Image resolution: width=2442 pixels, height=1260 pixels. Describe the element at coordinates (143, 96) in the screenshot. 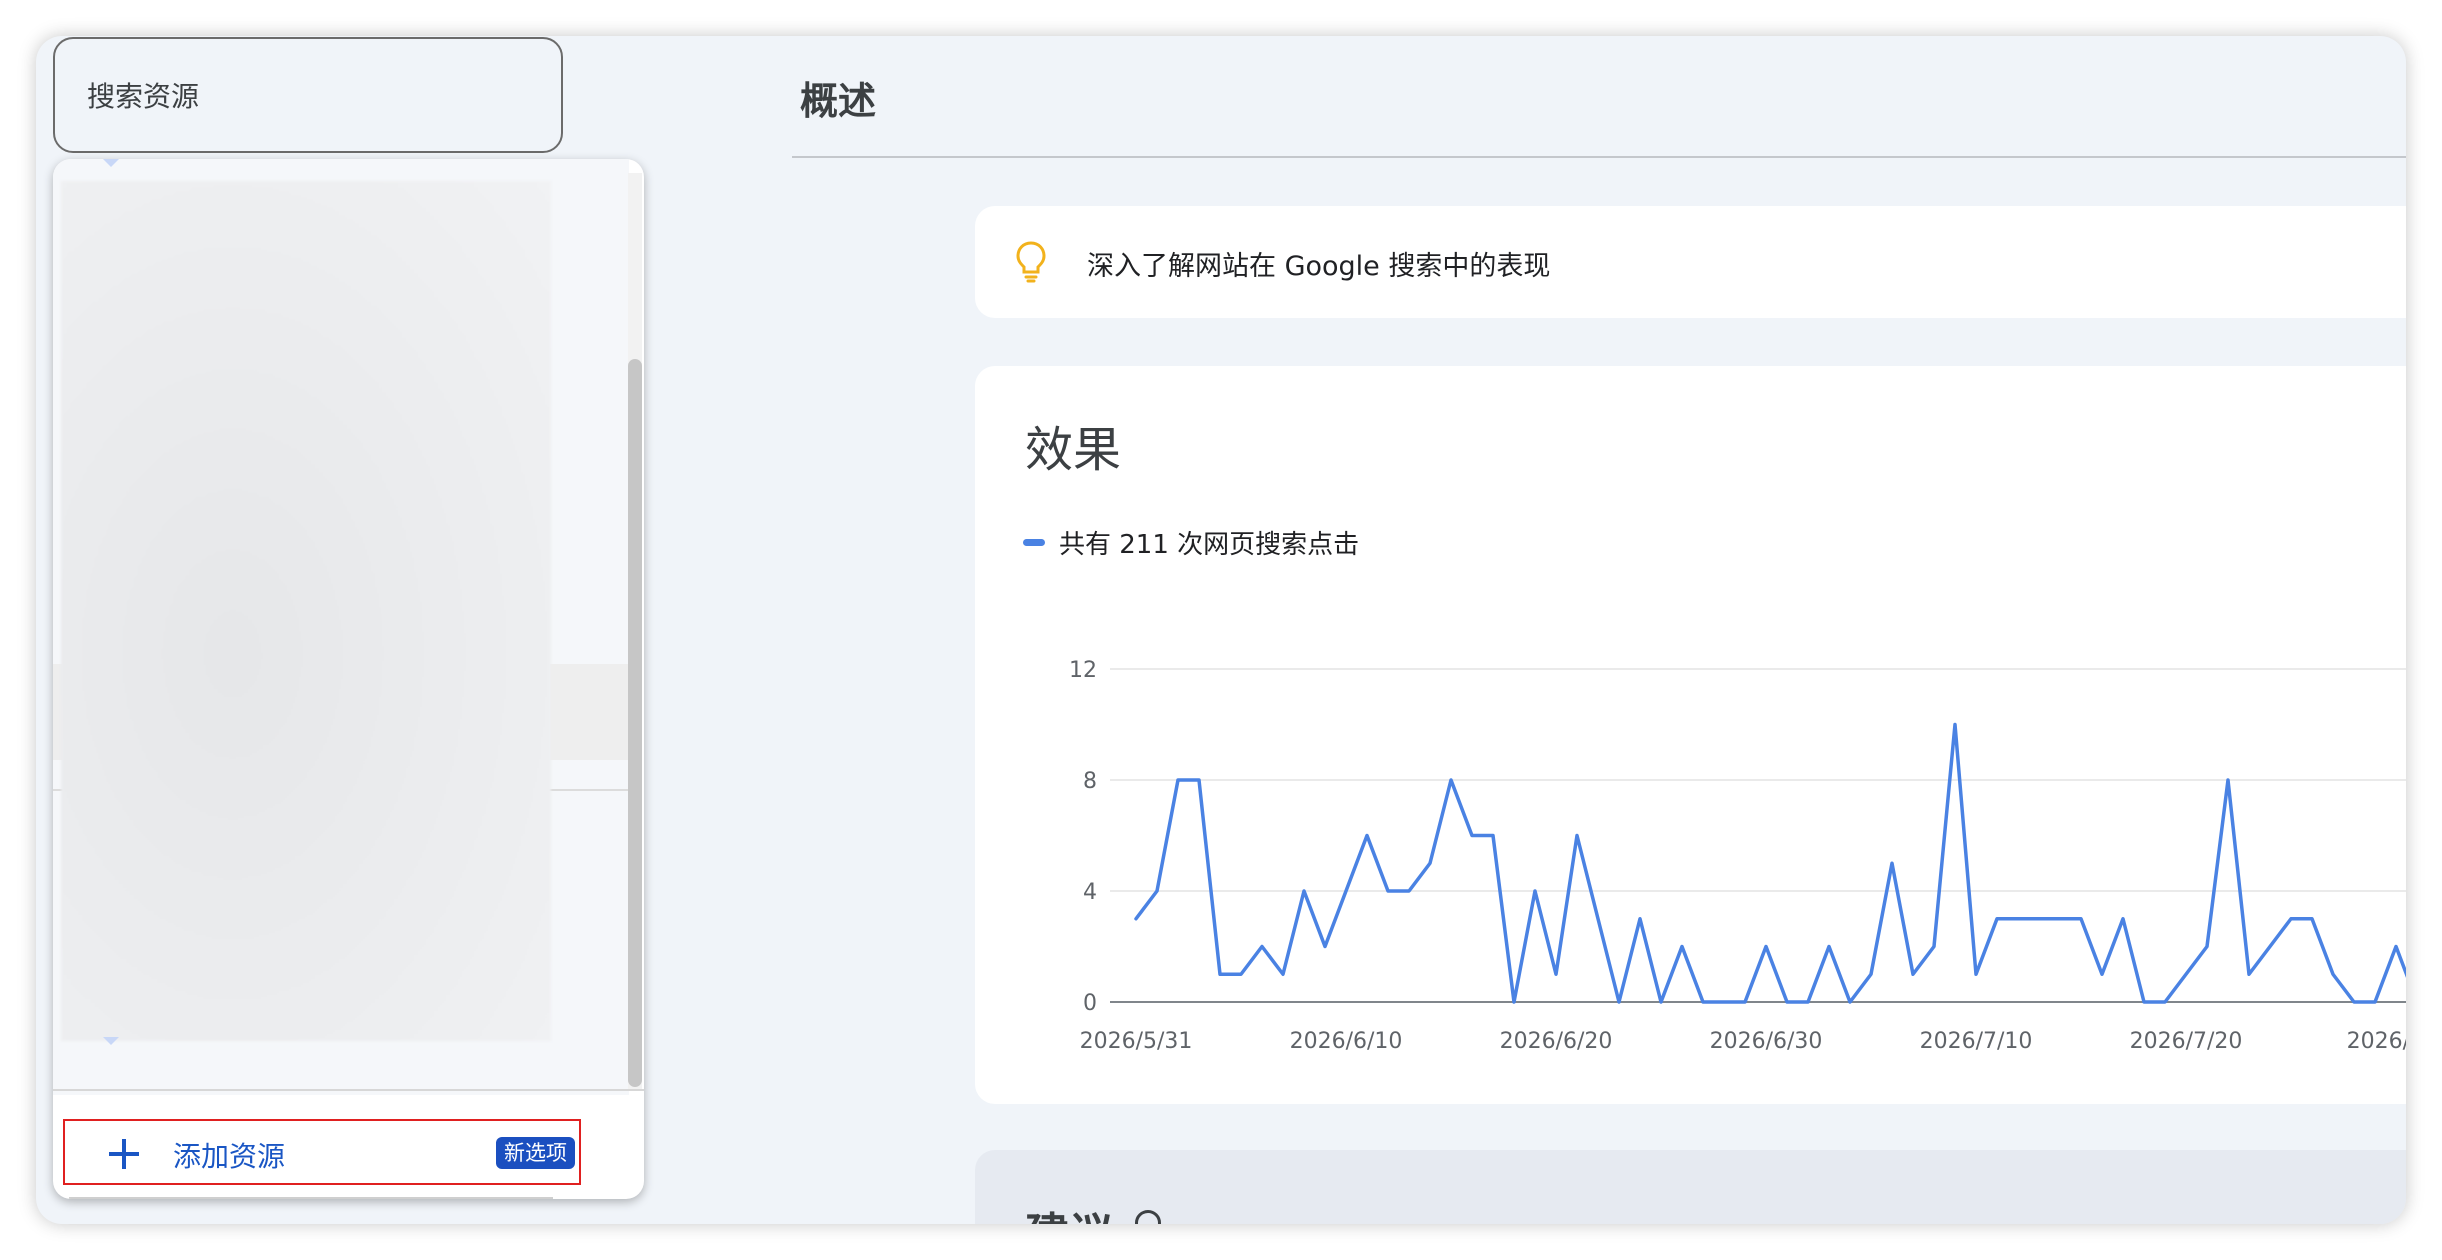

I see `search-placeholder: 搜索资源` at that location.